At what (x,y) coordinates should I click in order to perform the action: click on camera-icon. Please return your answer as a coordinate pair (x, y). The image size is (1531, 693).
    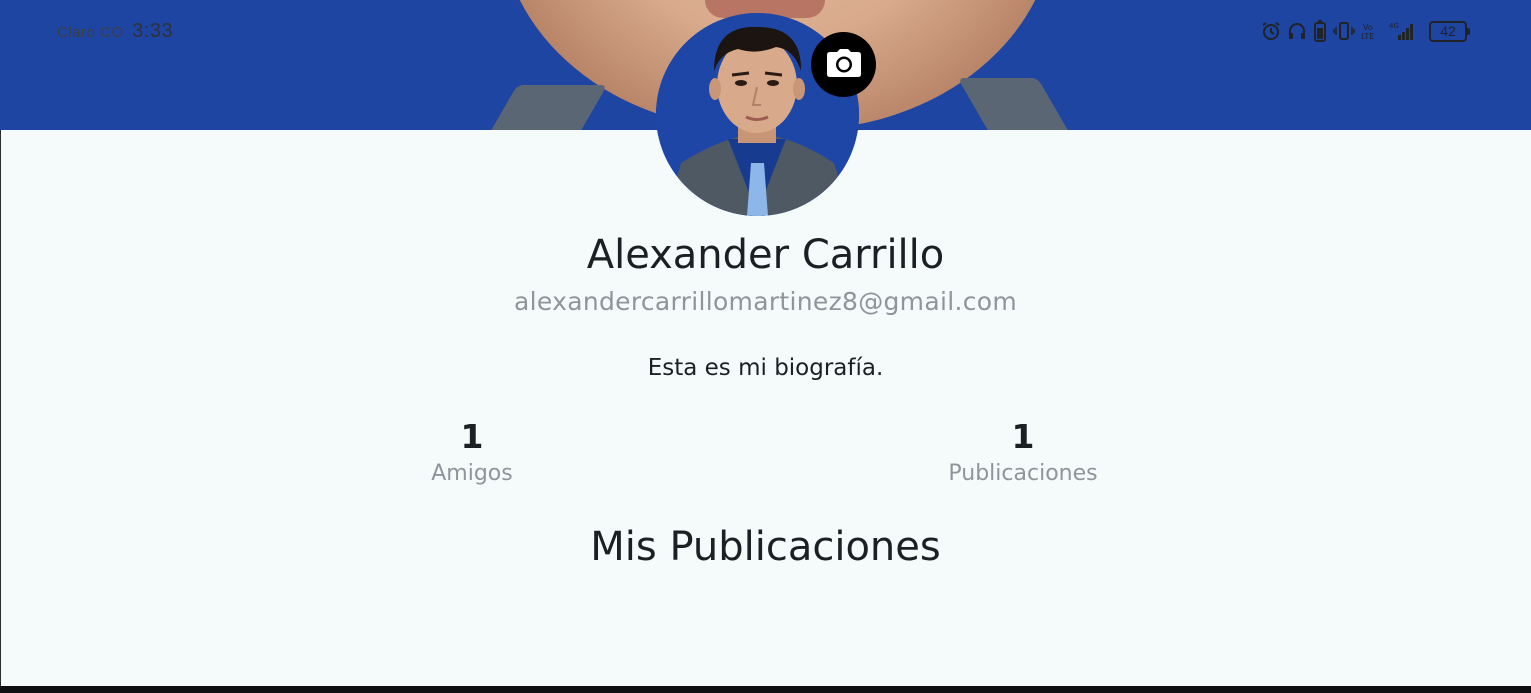
    Looking at the image, I should click on (843, 64).